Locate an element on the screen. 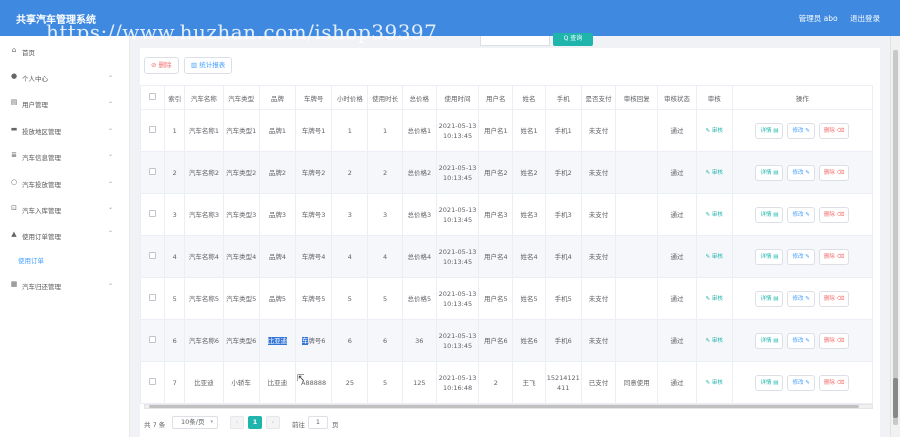 The image size is (900, 437). cell-total: 总价格3 is located at coordinates (419, 214).